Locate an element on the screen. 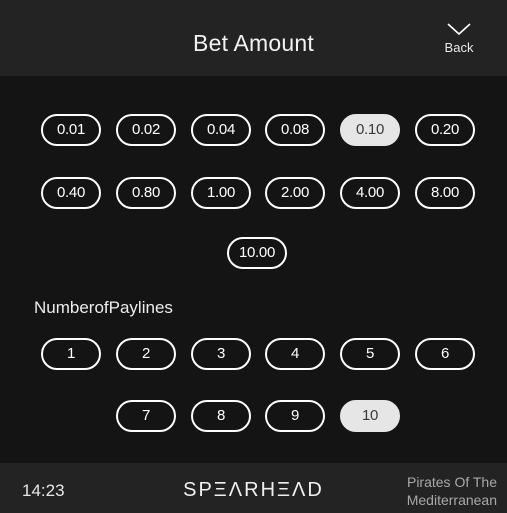 This screenshot has width=507, height=513. payline-option-2: 2 is located at coordinates (146, 354).